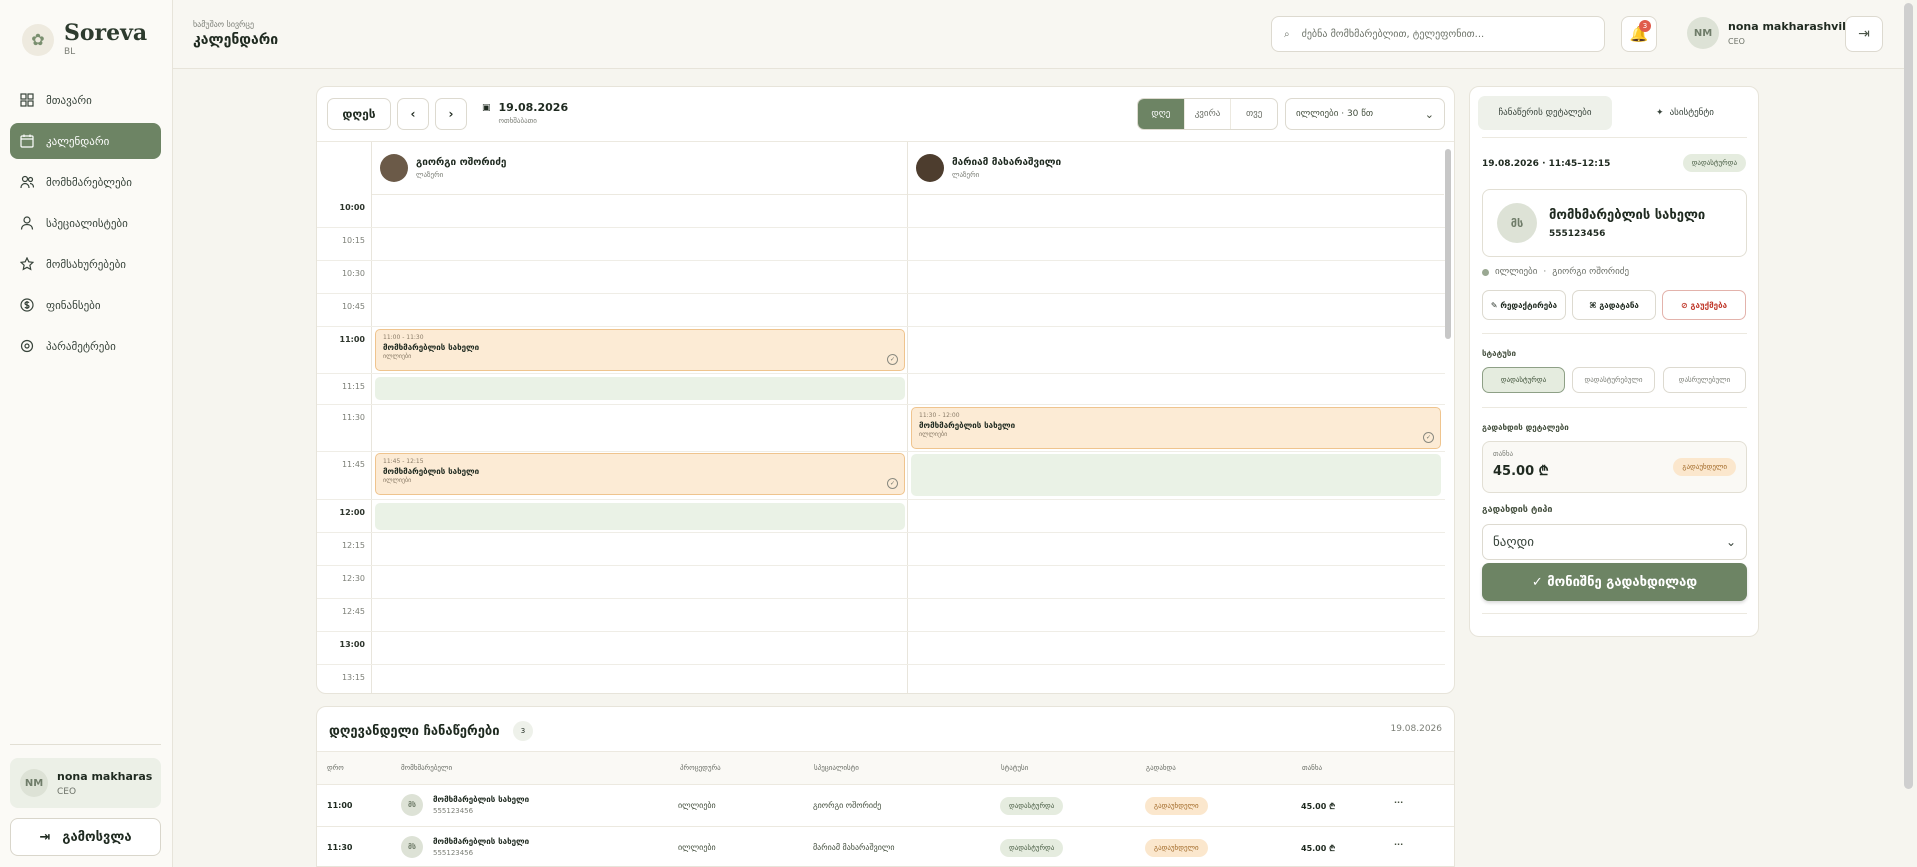 The height and width of the screenshot is (867, 1917). I want to click on row-client-phone: 555123456, so click(453, 853).